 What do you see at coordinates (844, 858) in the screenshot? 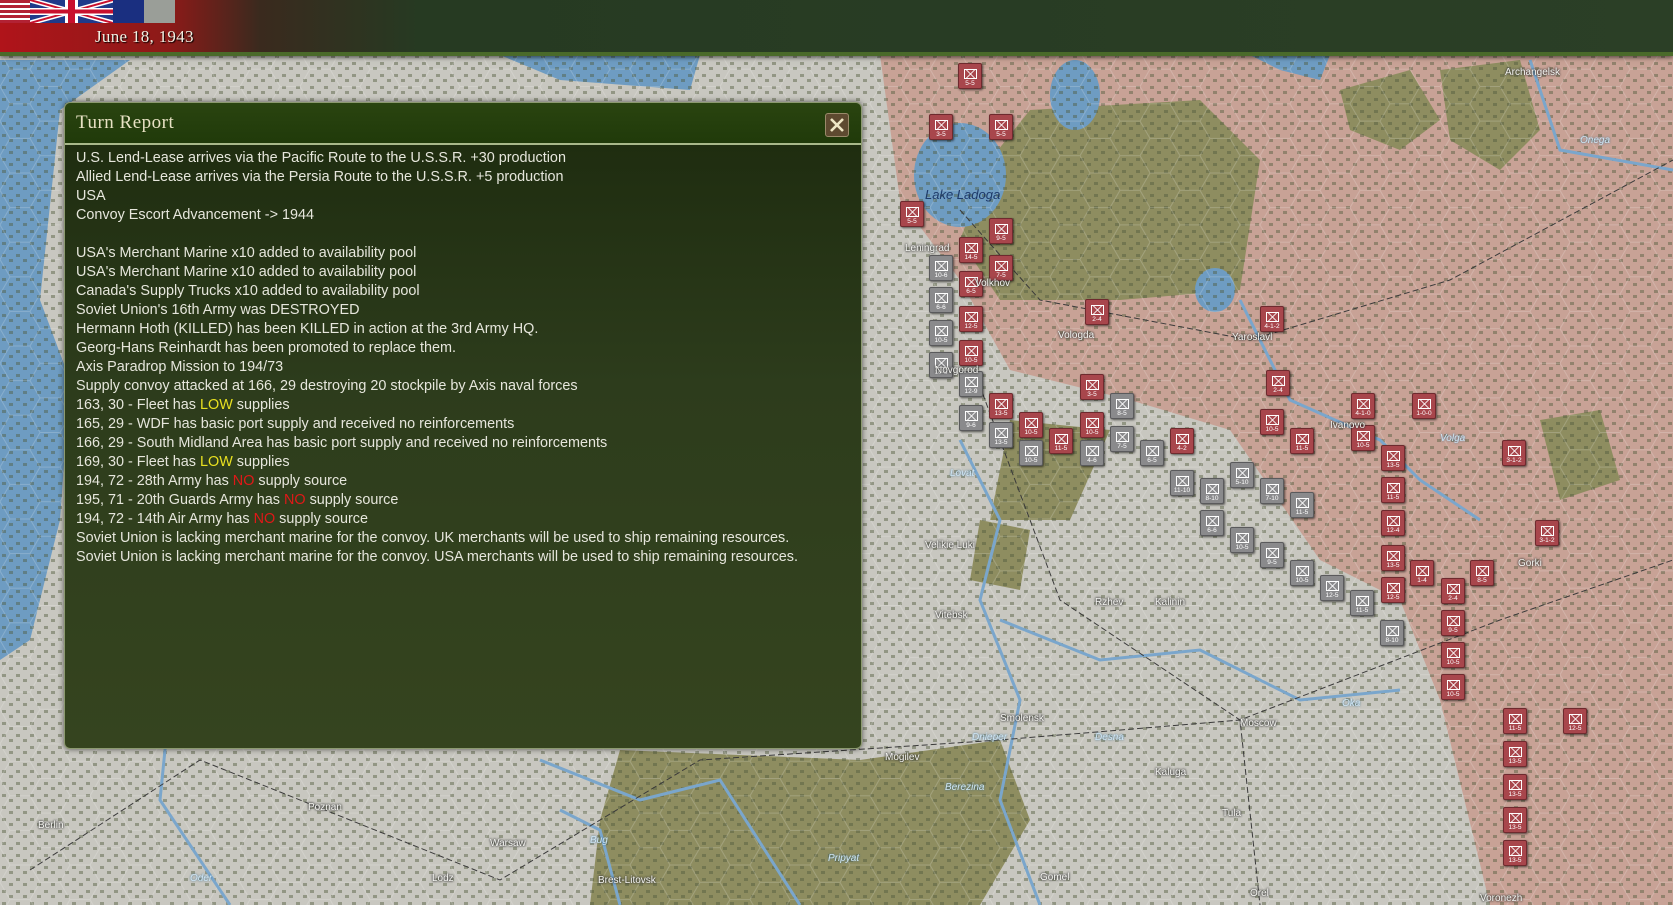
I see `river-label: Pripyat` at bounding box center [844, 858].